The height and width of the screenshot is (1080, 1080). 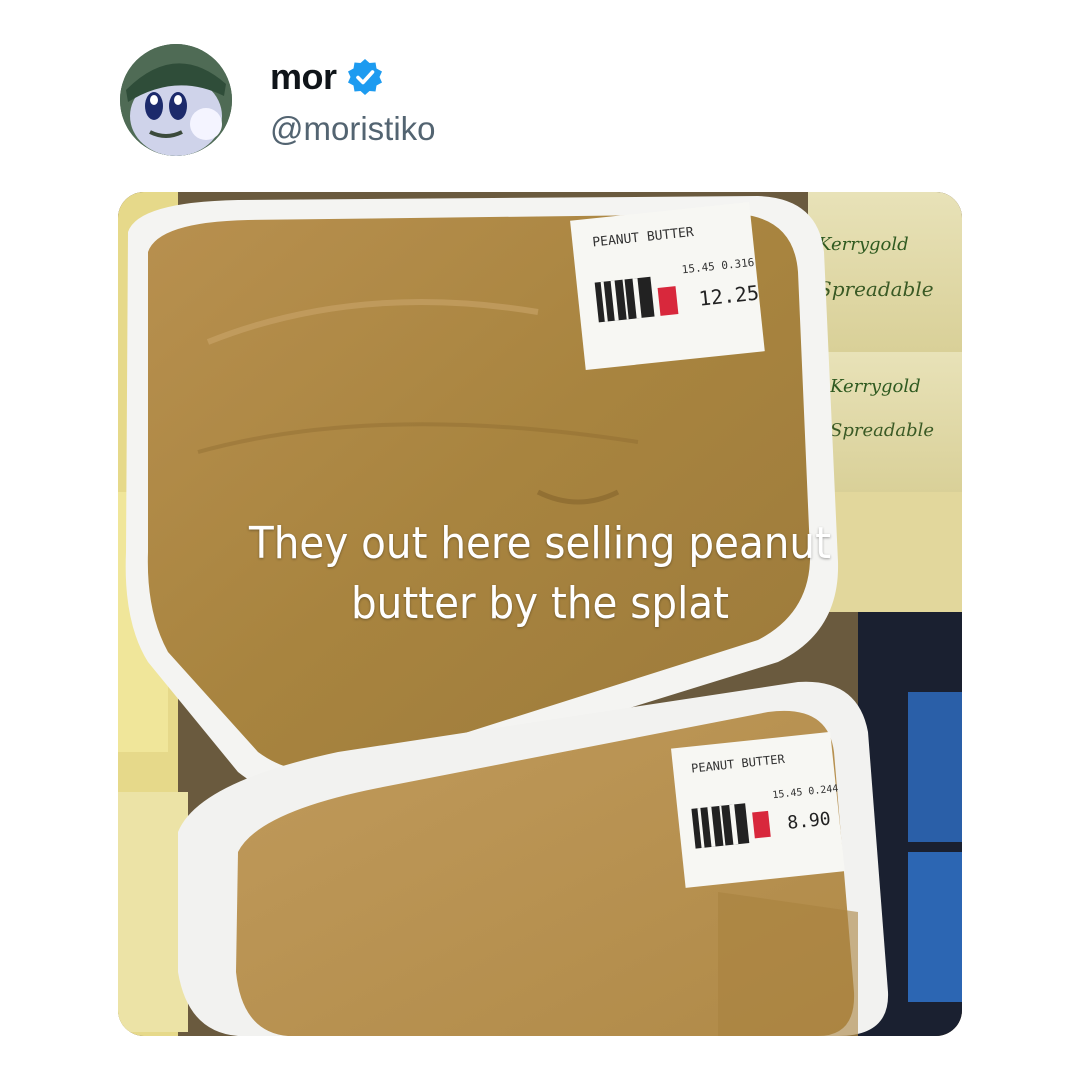 I want to click on caption-line: butter by the splat, so click(x=540, y=603).